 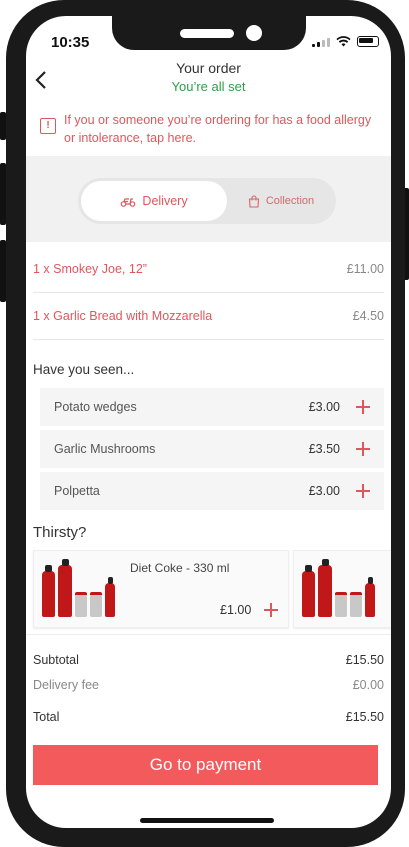 I want to click on order-item: 1 x Smokey Joe, 12” £11.00, so click(x=208, y=269).